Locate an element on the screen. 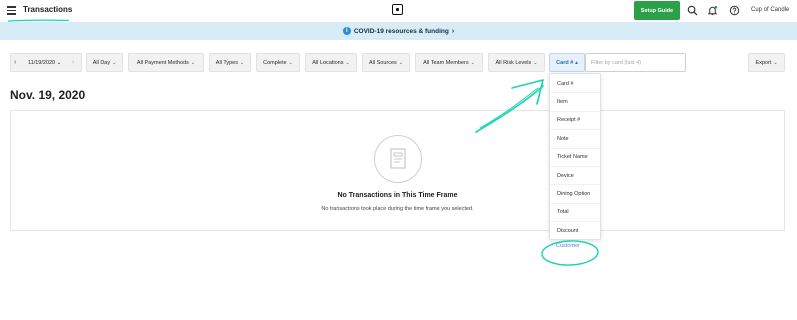 Image resolution: width=797 pixels, height=320 pixels. team-member-filter: All Team Members ⌄ is located at coordinates (449, 62).